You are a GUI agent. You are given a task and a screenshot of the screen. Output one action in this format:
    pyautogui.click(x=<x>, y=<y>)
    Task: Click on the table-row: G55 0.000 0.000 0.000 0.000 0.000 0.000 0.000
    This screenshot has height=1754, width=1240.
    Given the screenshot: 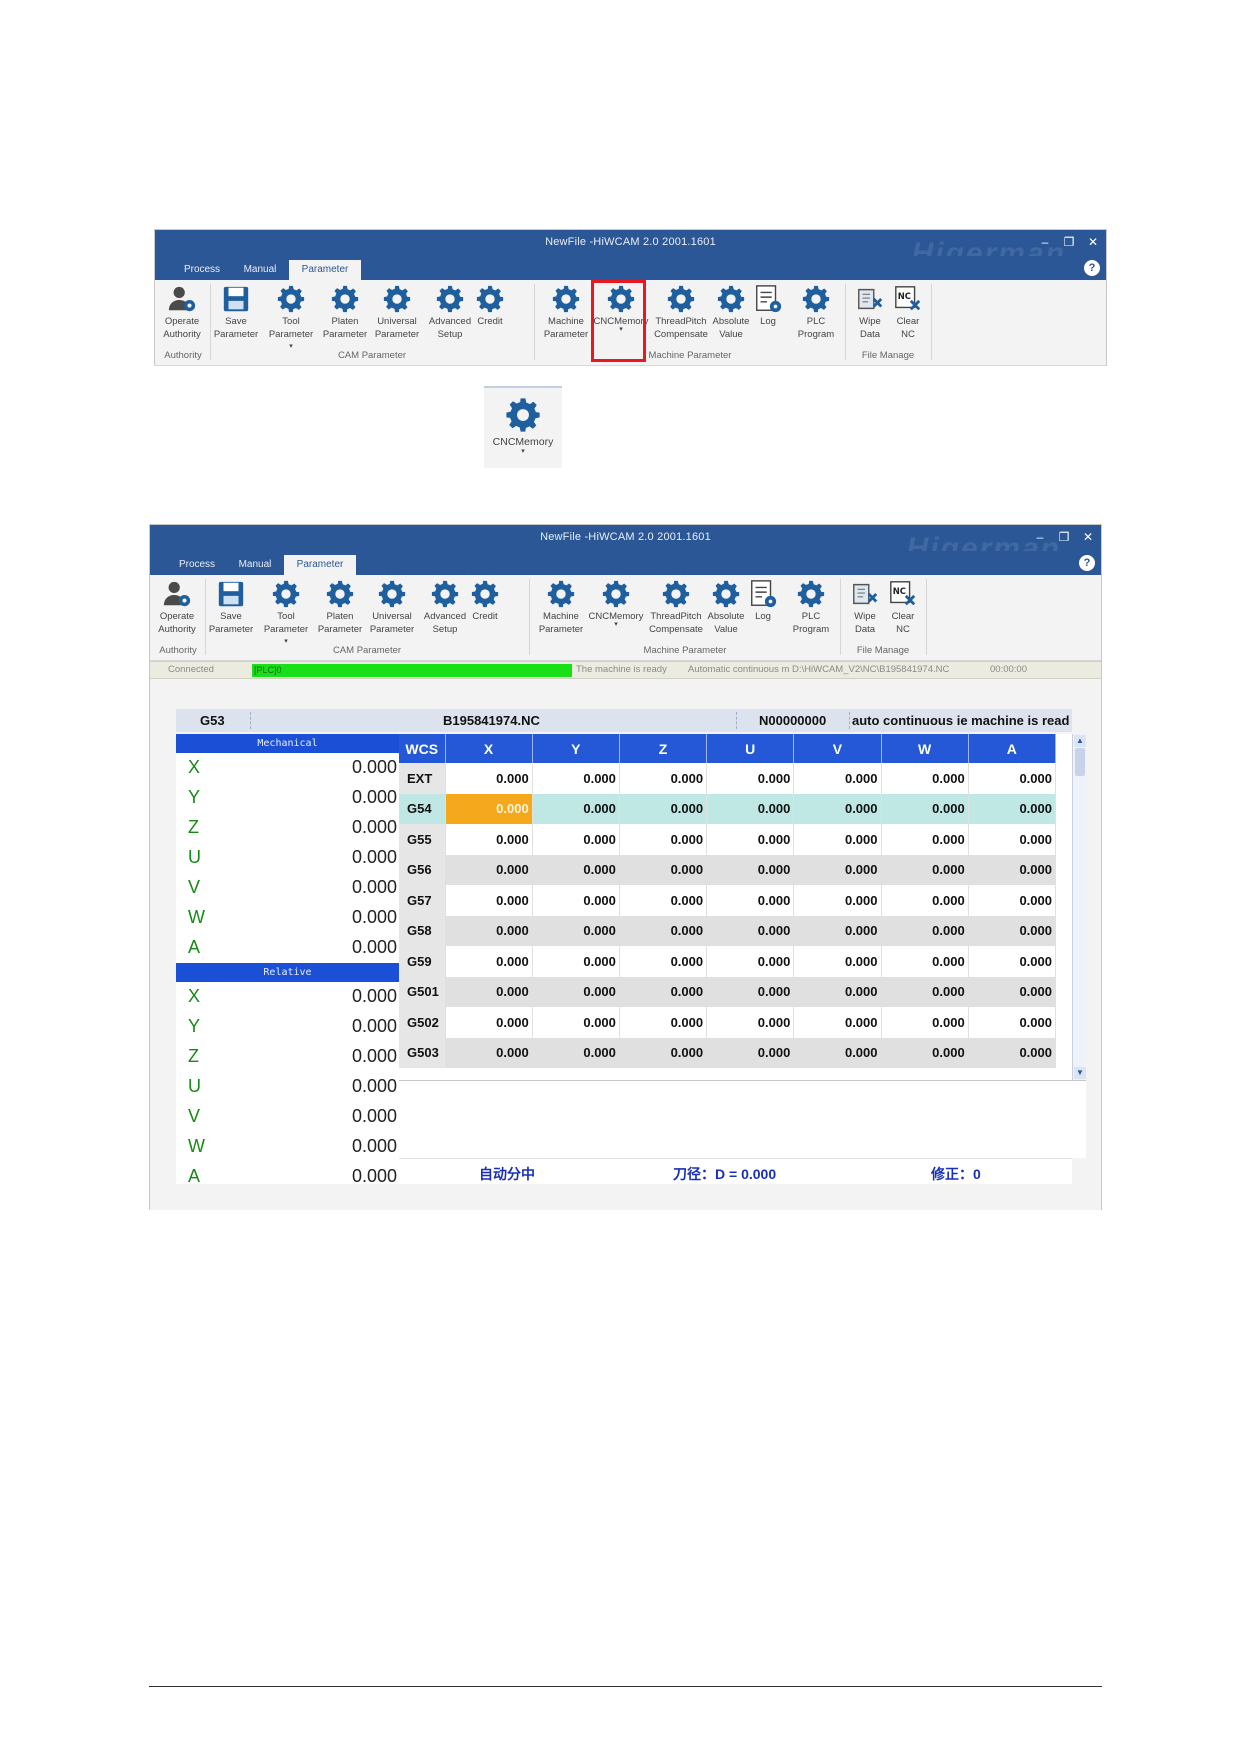 What is the action you would take?
    pyautogui.click(x=728, y=839)
    